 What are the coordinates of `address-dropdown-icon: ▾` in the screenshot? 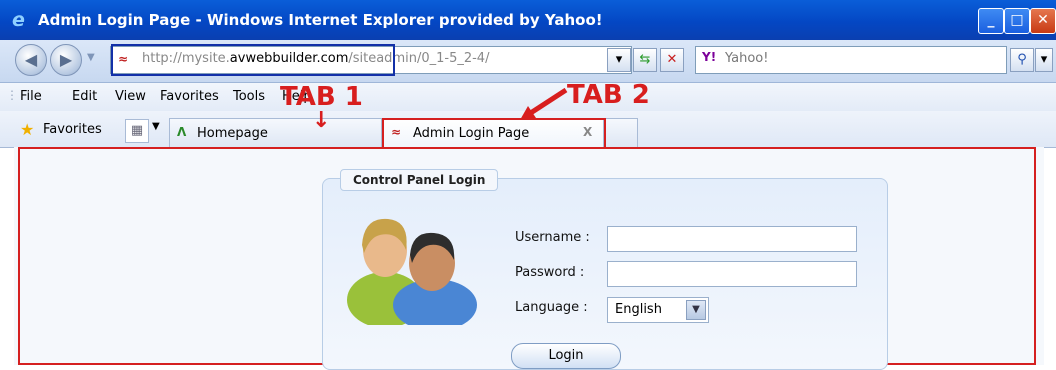 It's located at (619, 60).